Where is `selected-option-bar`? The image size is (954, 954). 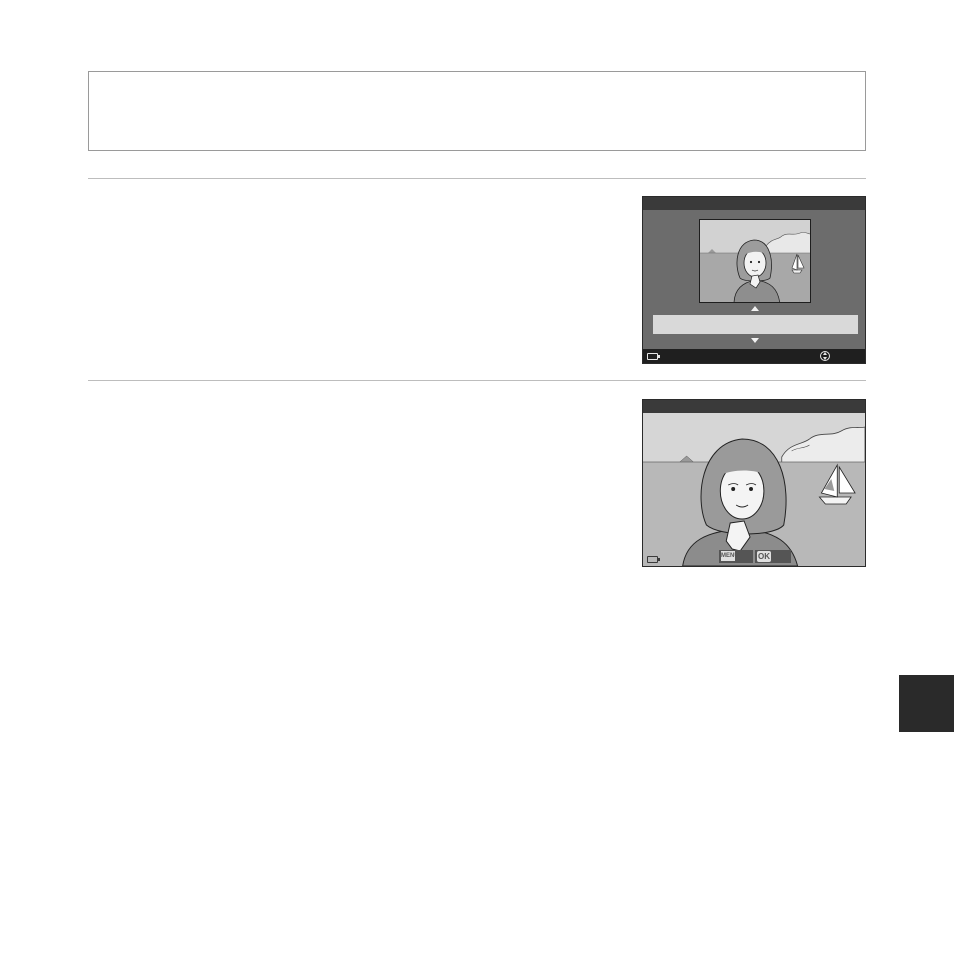
selected-option-bar is located at coordinates (755, 324).